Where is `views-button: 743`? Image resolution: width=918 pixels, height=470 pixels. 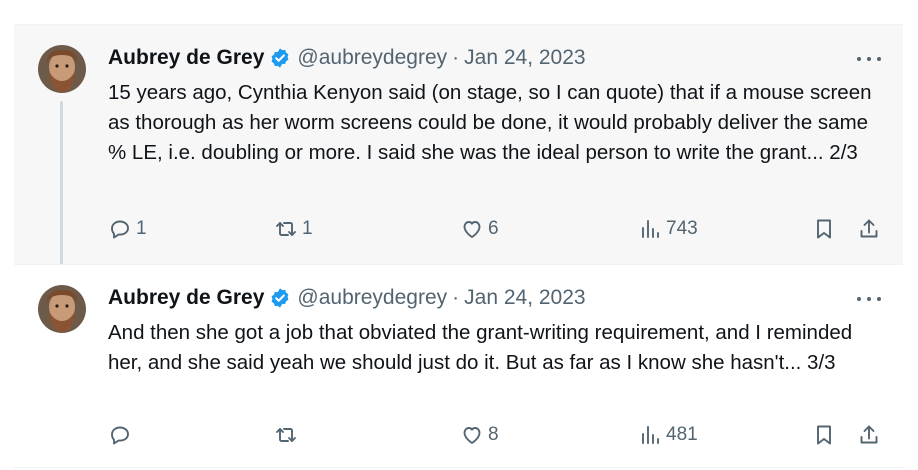
views-button: 743 is located at coordinates (668, 229).